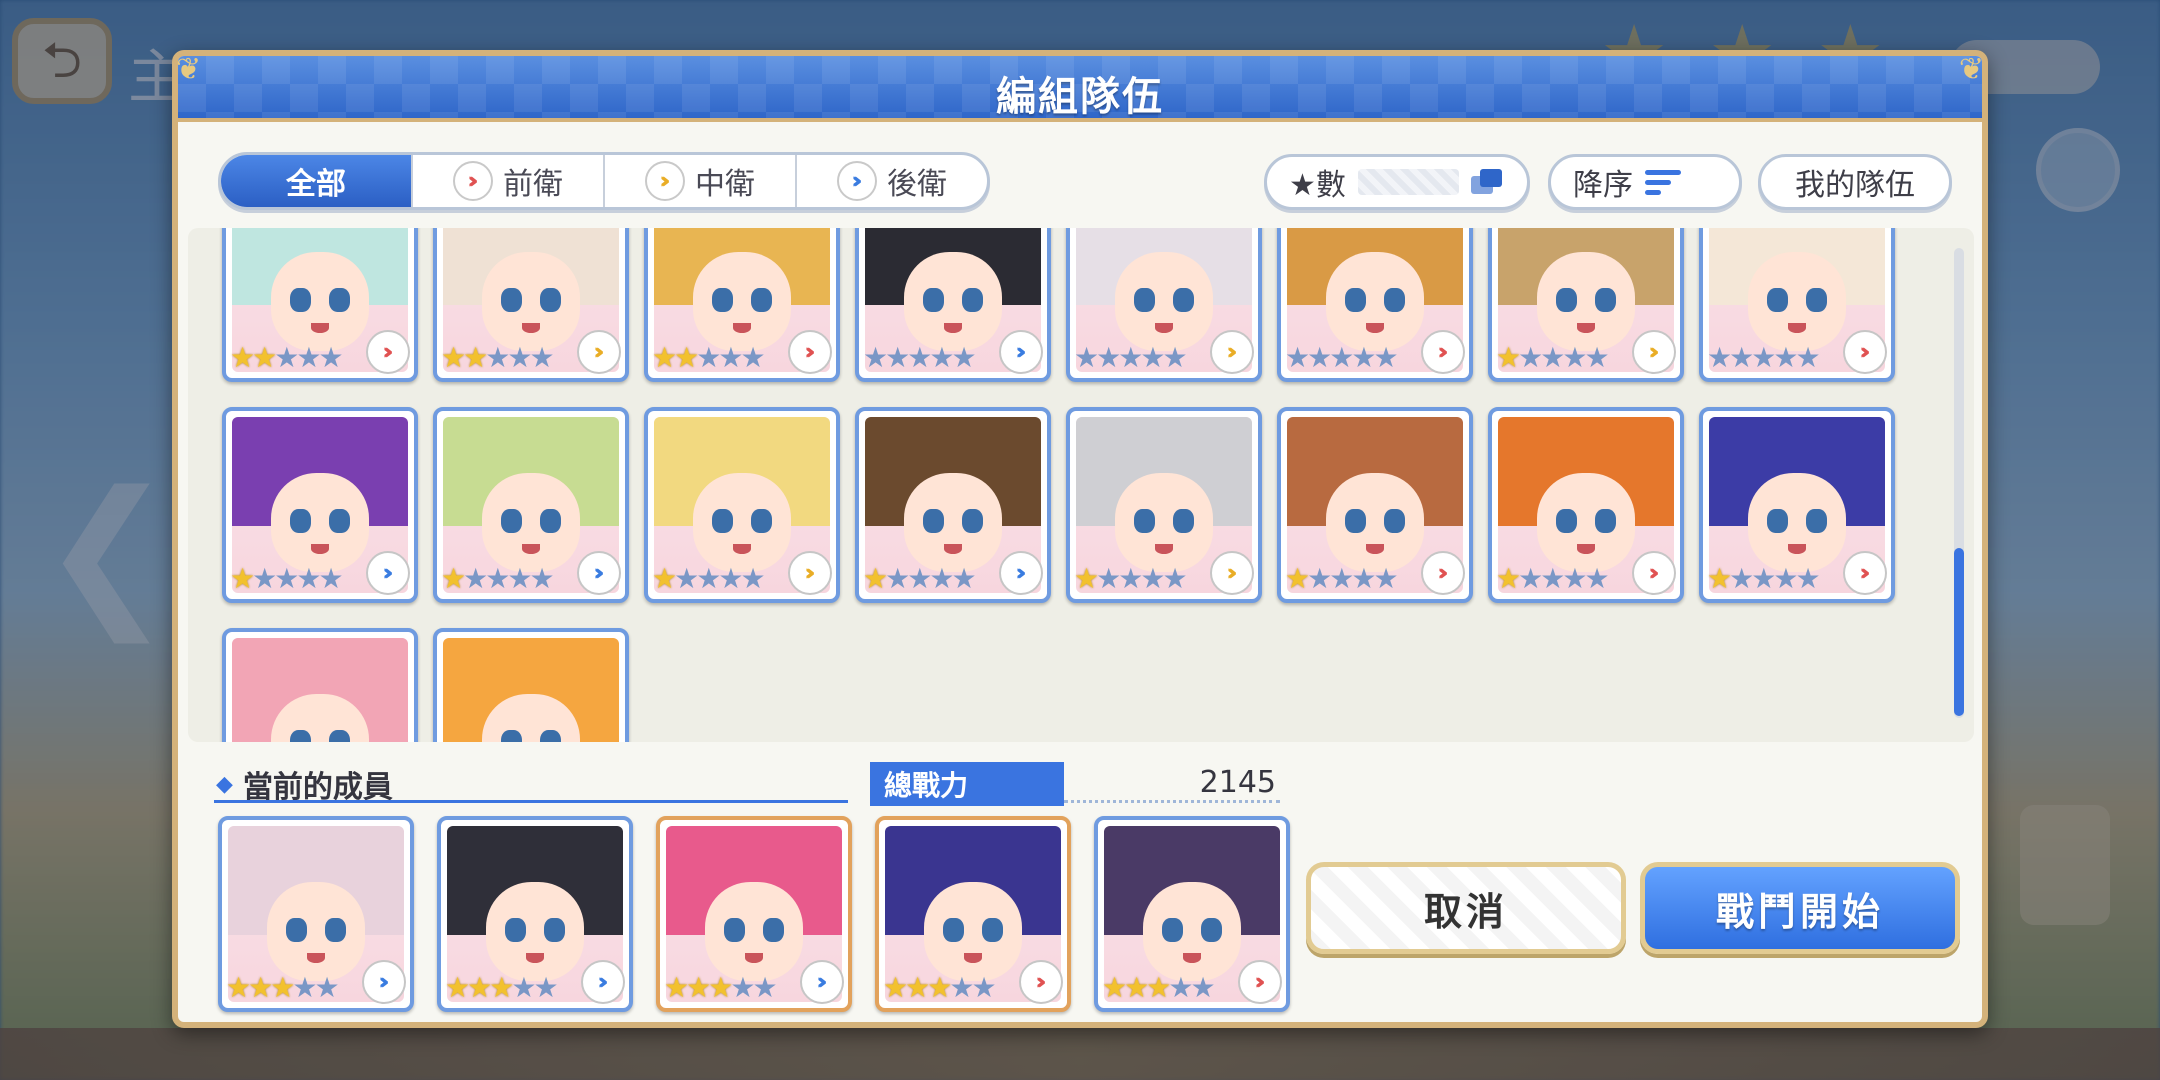  What do you see at coordinates (1663, 182) in the screenshot?
I see `sort-descending-icon` at bounding box center [1663, 182].